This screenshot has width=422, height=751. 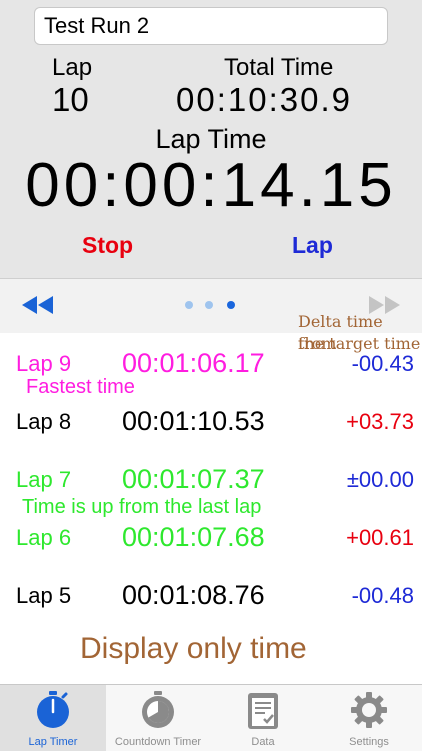 I want to click on lap-name: Lap 6, so click(x=44, y=537).